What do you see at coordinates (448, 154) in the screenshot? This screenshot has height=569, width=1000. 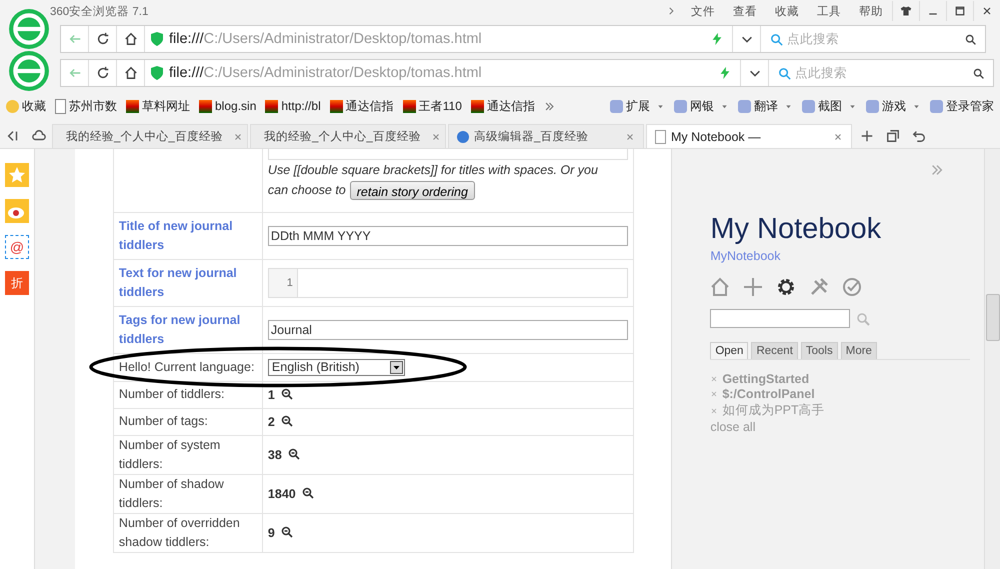 I see `text-field` at bounding box center [448, 154].